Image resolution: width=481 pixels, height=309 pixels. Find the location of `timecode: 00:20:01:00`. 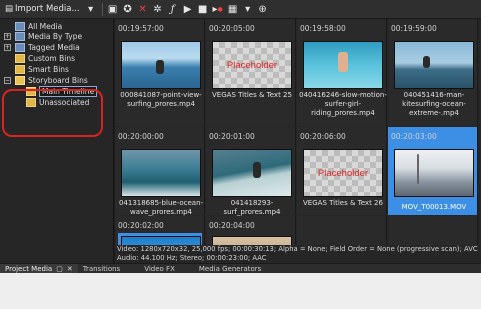

timecode: 00:20:01:00 is located at coordinates (232, 136).